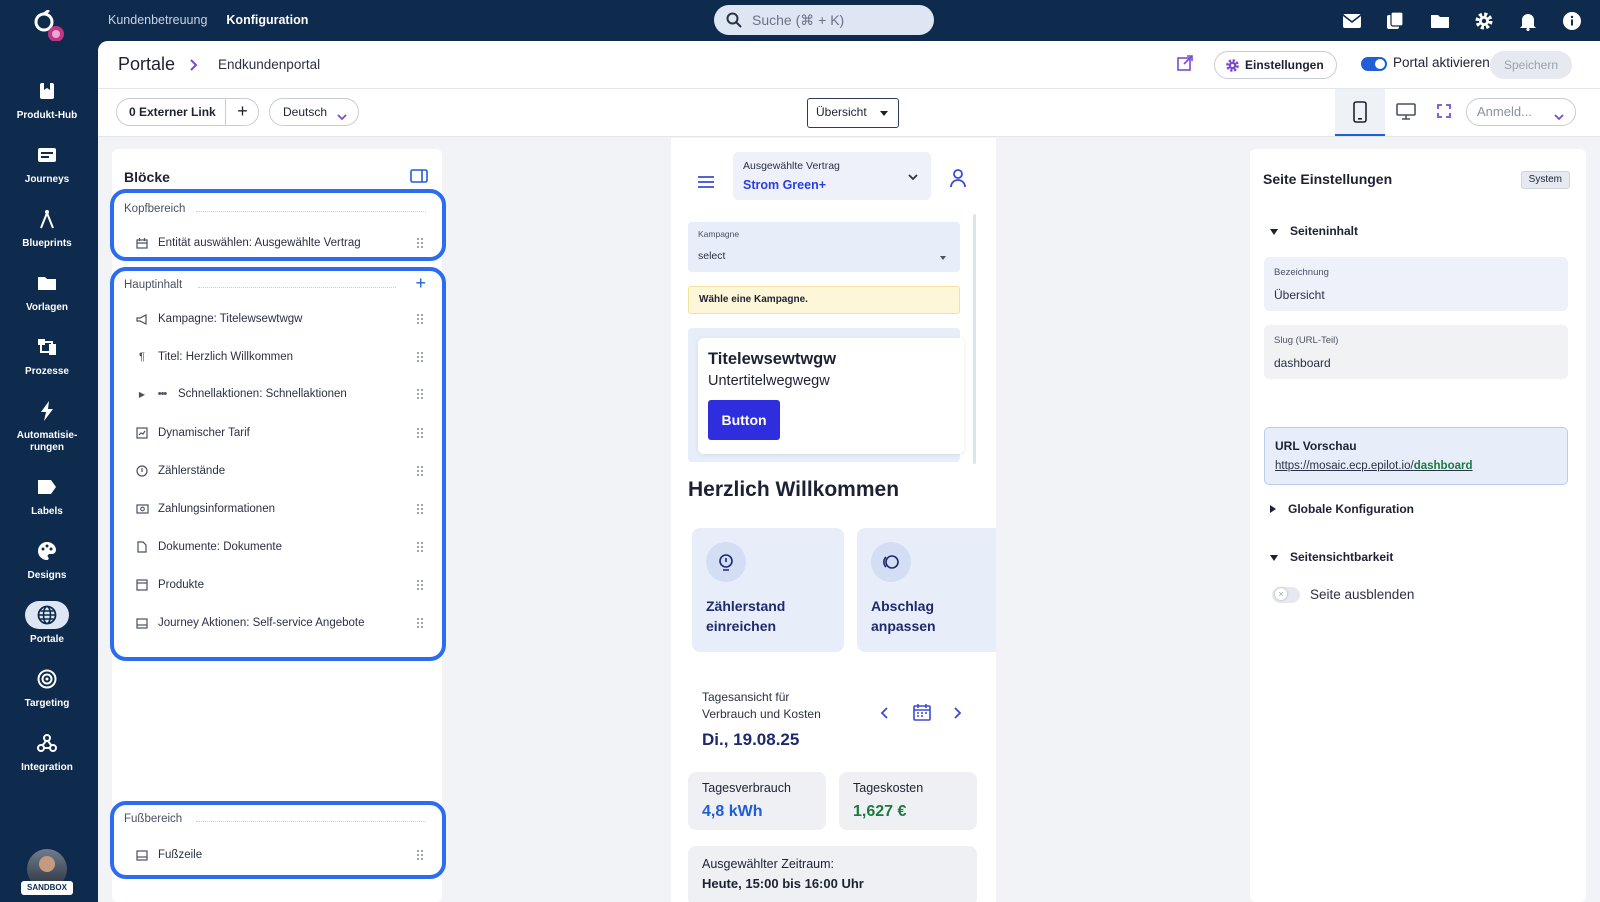 Image resolution: width=1600 pixels, height=902 pixels. What do you see at coordinates (142, 509) in the screenshot?
I see `money-icon` at bounding box center [142, 509].